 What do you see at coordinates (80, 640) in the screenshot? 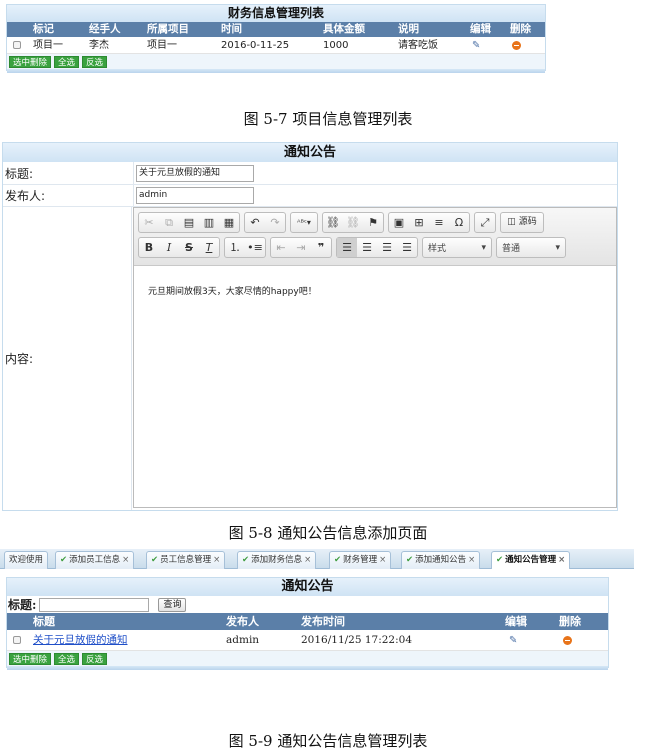
I see `notice-title-link: 关于元旦放假的通知` at bounding box center [80, 640].